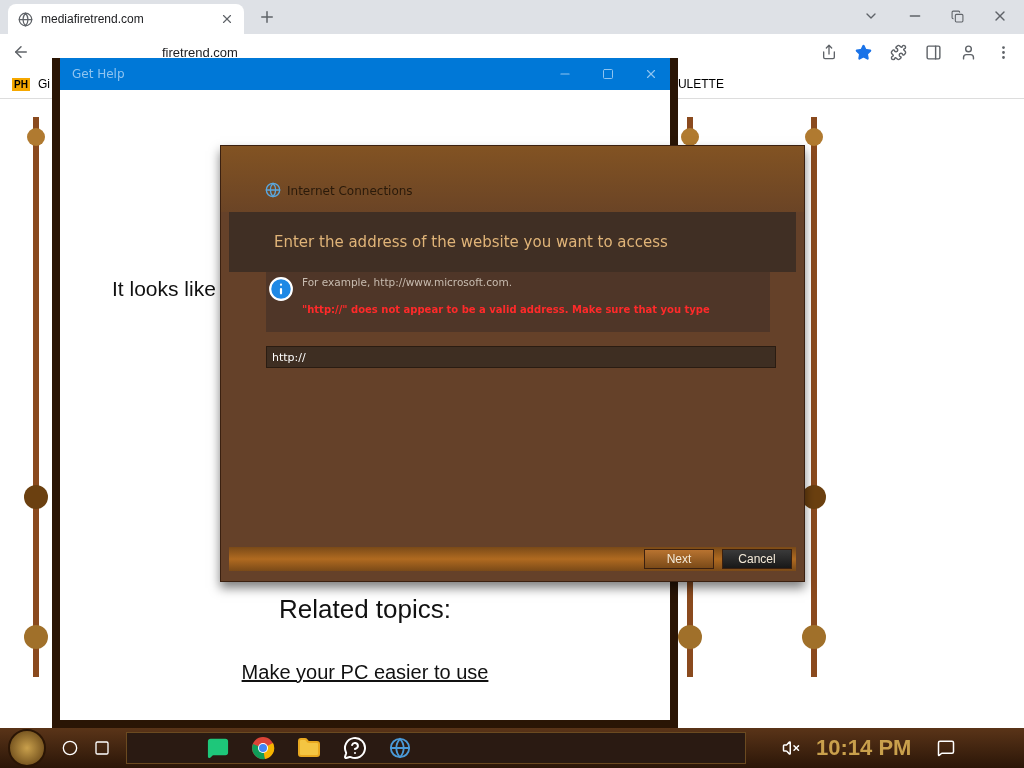 This screenshot has width=1024, height=768. I want to click on close-icon, so click(227, 19).